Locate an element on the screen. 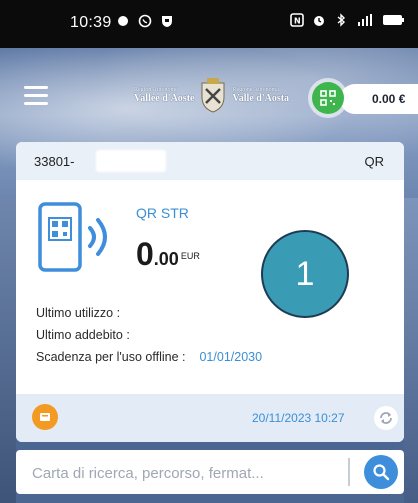  search-bar is located at coordinates (210, 472).